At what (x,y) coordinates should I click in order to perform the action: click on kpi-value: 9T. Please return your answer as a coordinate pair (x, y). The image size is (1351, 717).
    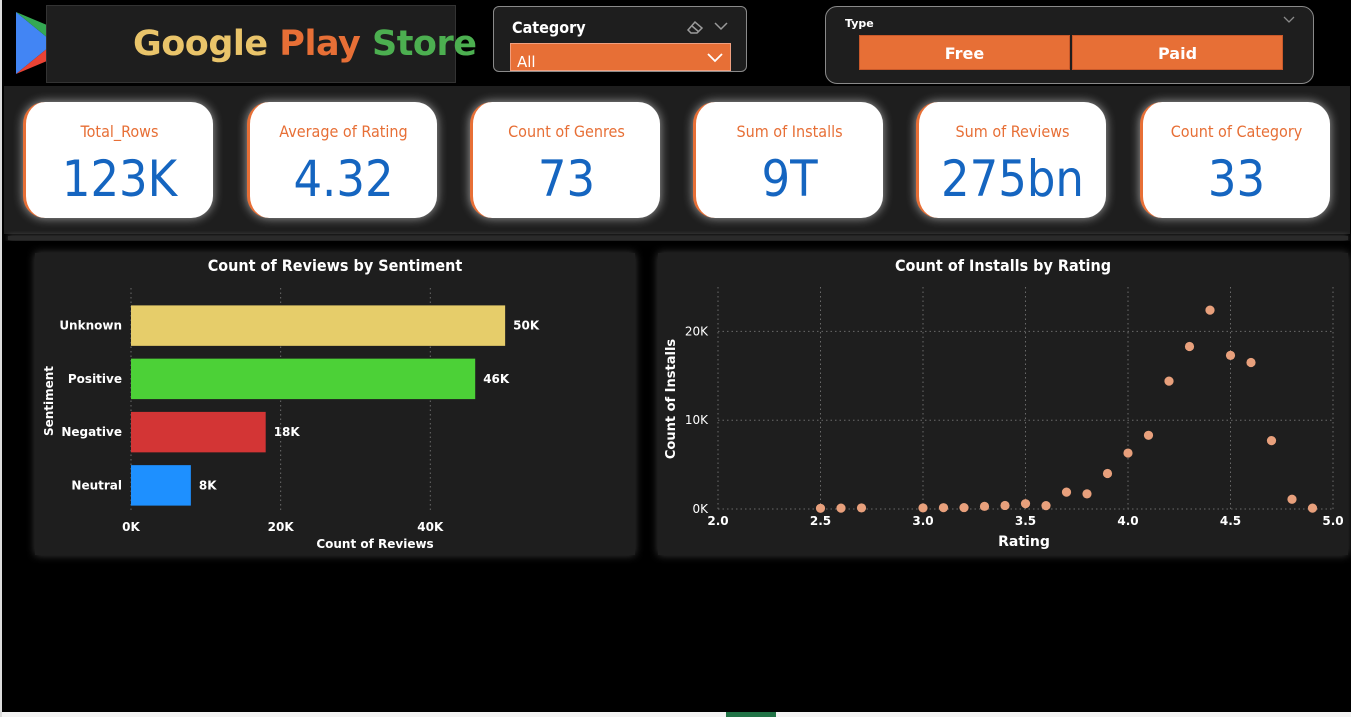
    Looking at the image, I should click on (789, 179).